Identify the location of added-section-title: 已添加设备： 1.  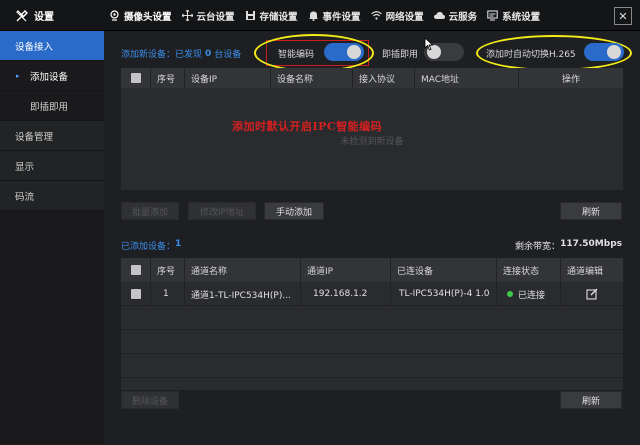
(151, 245).